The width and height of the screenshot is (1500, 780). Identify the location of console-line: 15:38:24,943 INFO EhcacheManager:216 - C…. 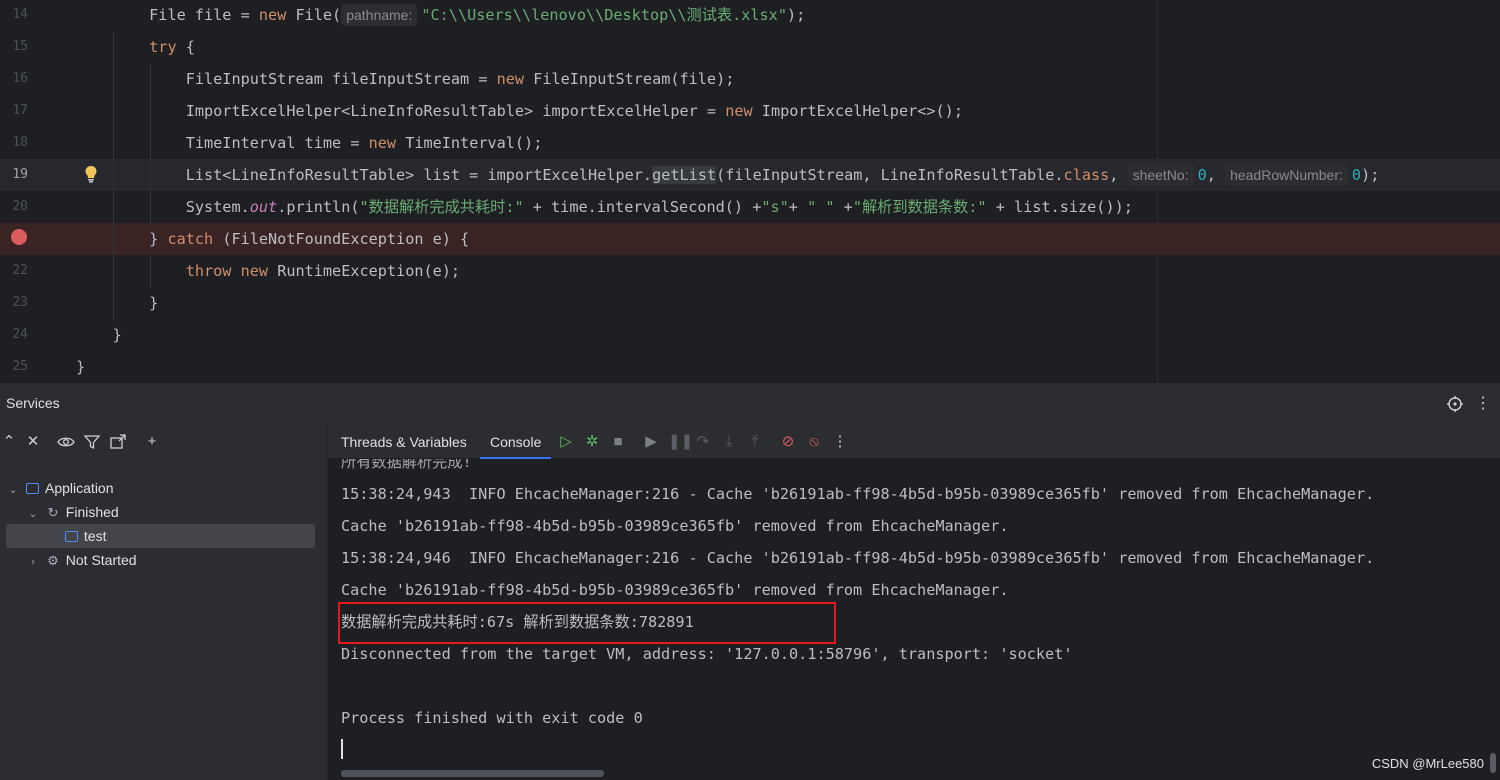
(858, 494).